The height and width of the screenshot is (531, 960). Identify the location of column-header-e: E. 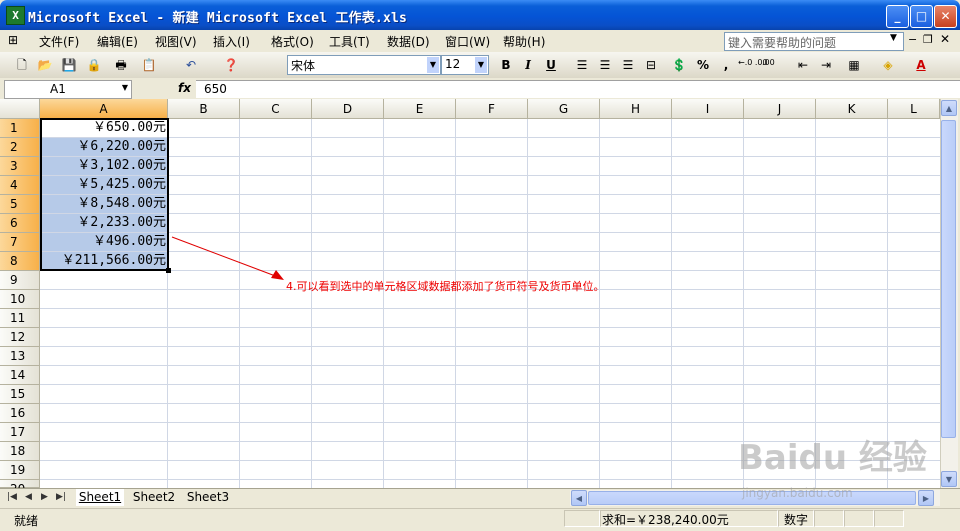
(420, 109).